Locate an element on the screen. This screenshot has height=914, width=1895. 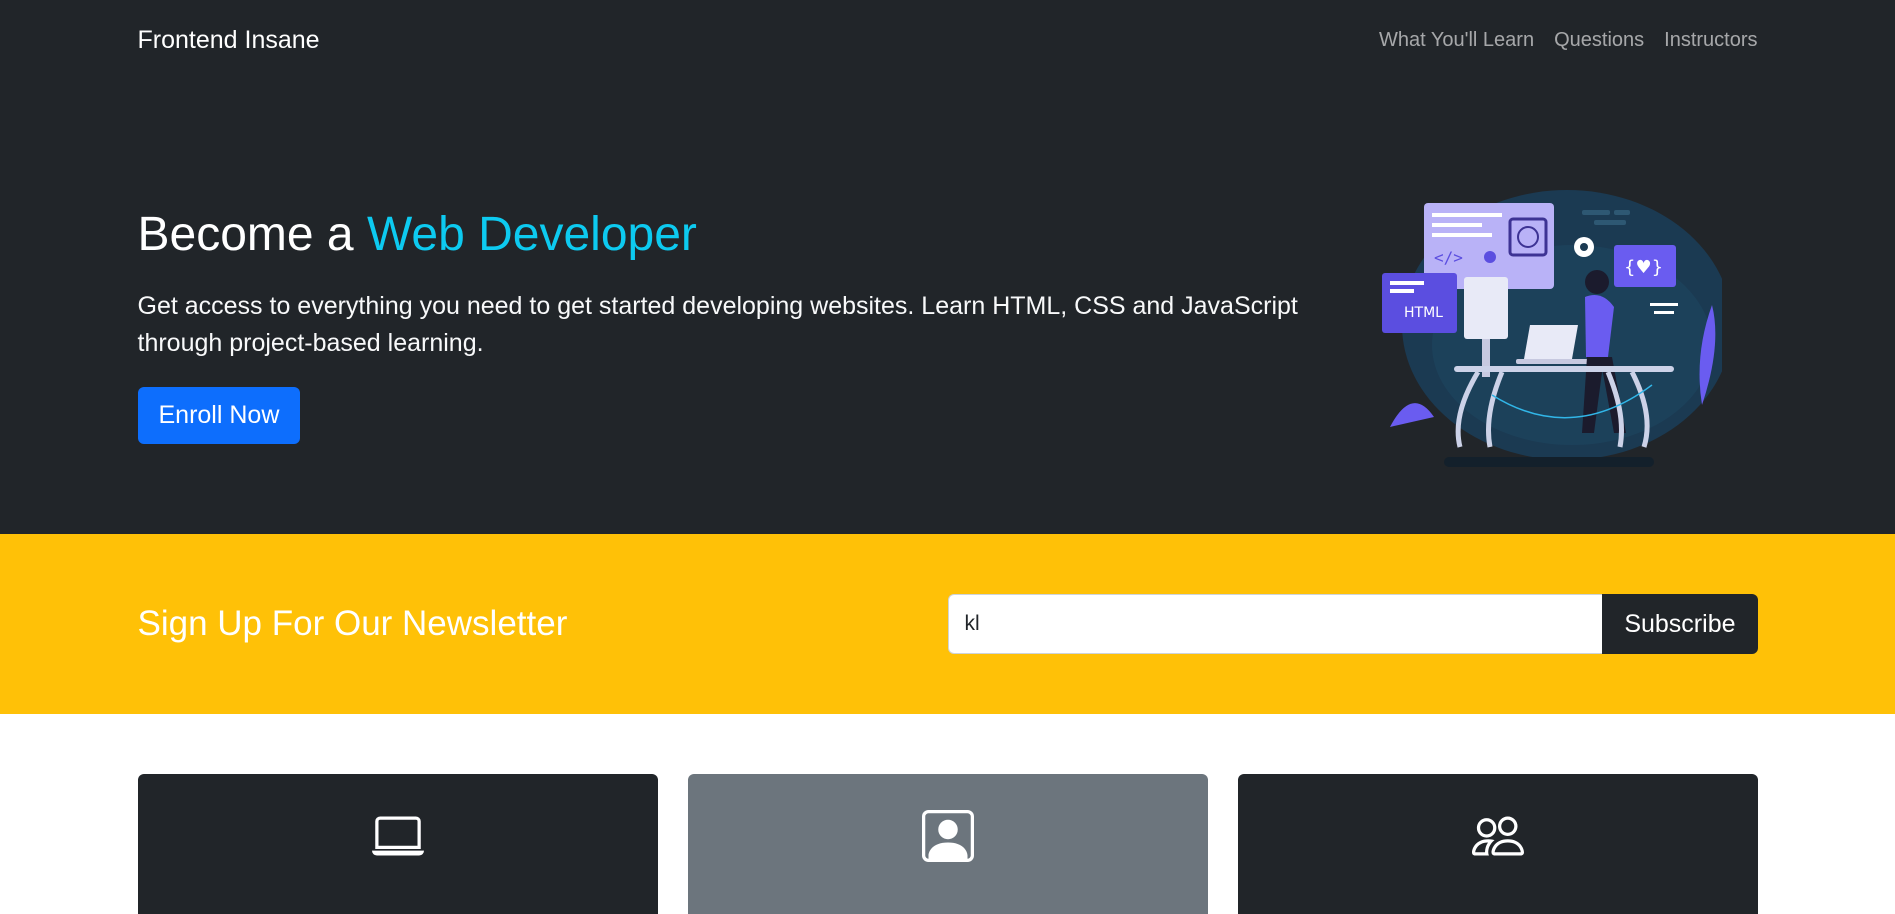
hero-title-prefix: Become a is located at coordinates (252, 234).